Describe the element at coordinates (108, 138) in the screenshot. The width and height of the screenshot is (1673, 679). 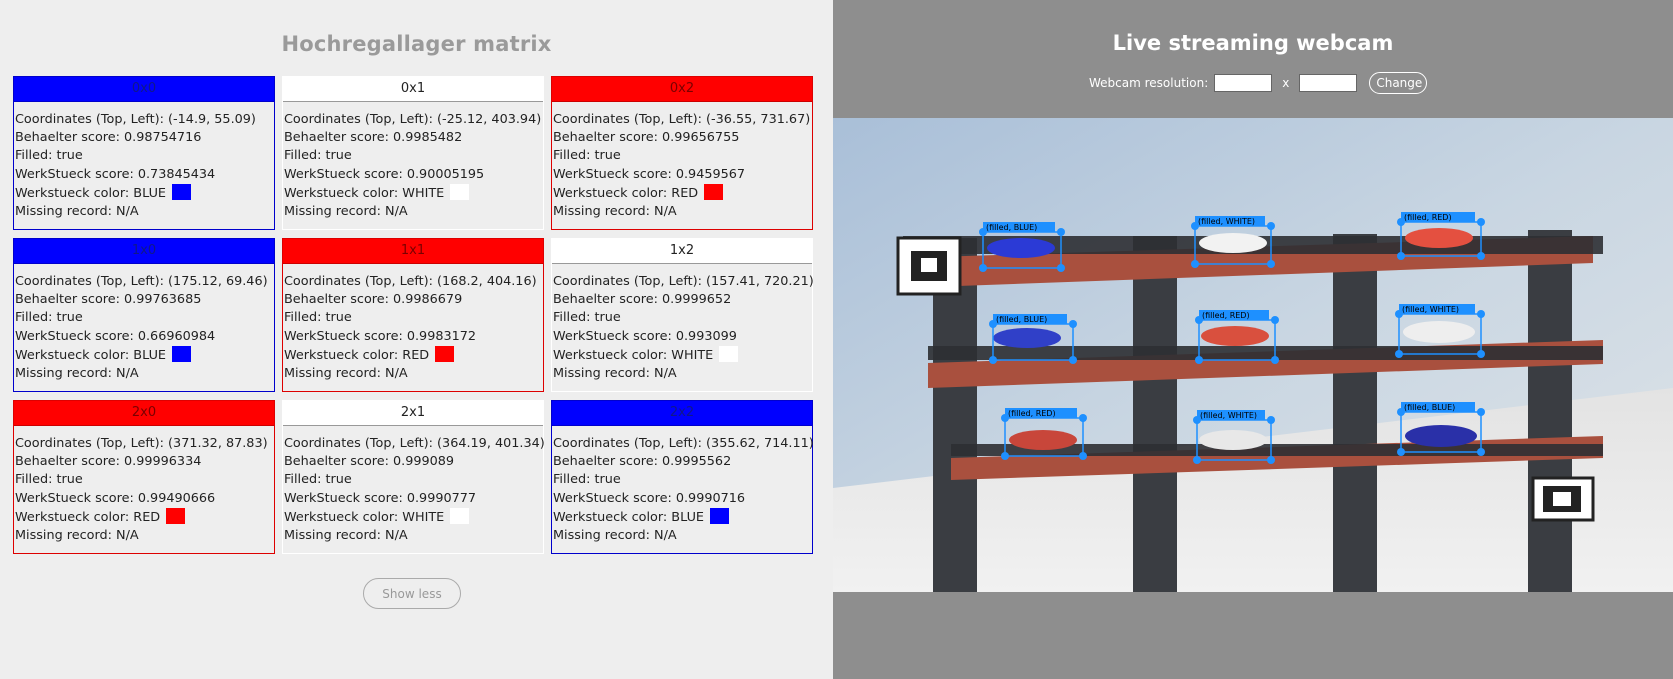
I see `cell-behaelter-score-text: Behaelter score: 0.98754716` at that location.